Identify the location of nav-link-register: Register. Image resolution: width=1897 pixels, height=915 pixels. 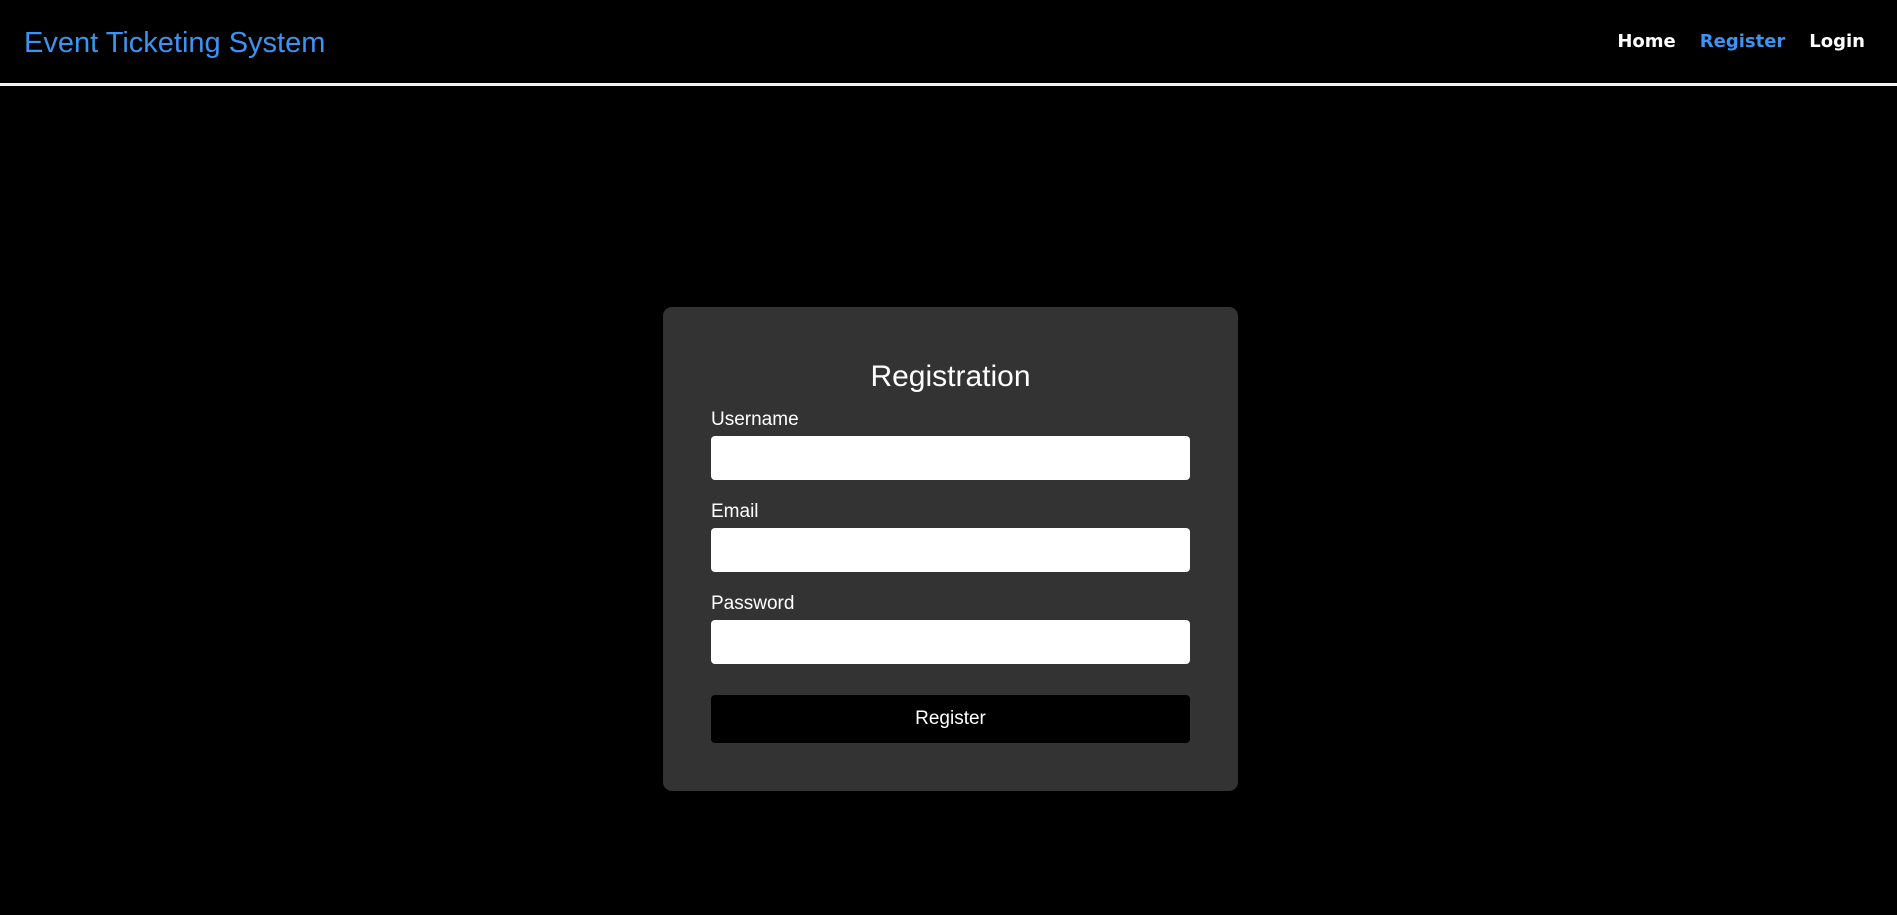
(1743, 42).